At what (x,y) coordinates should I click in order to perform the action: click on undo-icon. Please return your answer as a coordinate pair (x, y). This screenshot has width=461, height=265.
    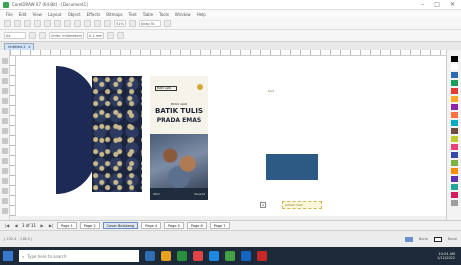
    Looking at the image, I should click on (77, 23).